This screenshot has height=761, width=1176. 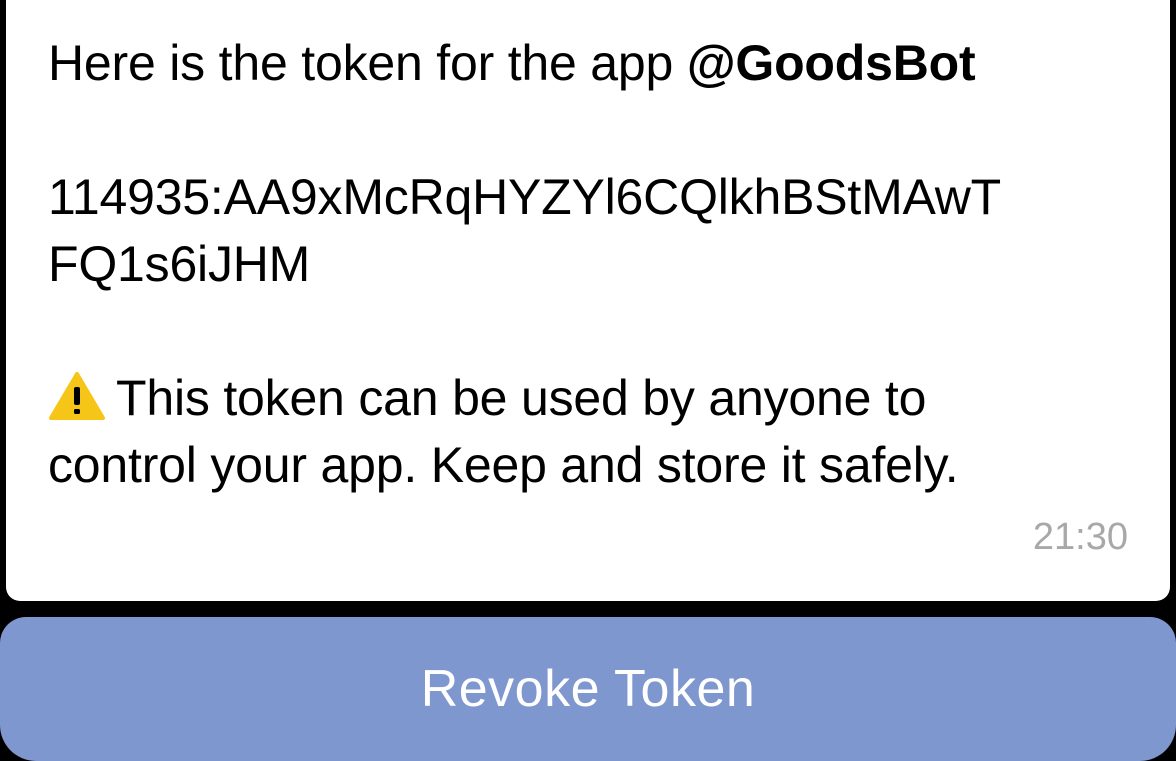 I want to click on revoke-token-label: Revoke Token, so click(x=588, y=689).